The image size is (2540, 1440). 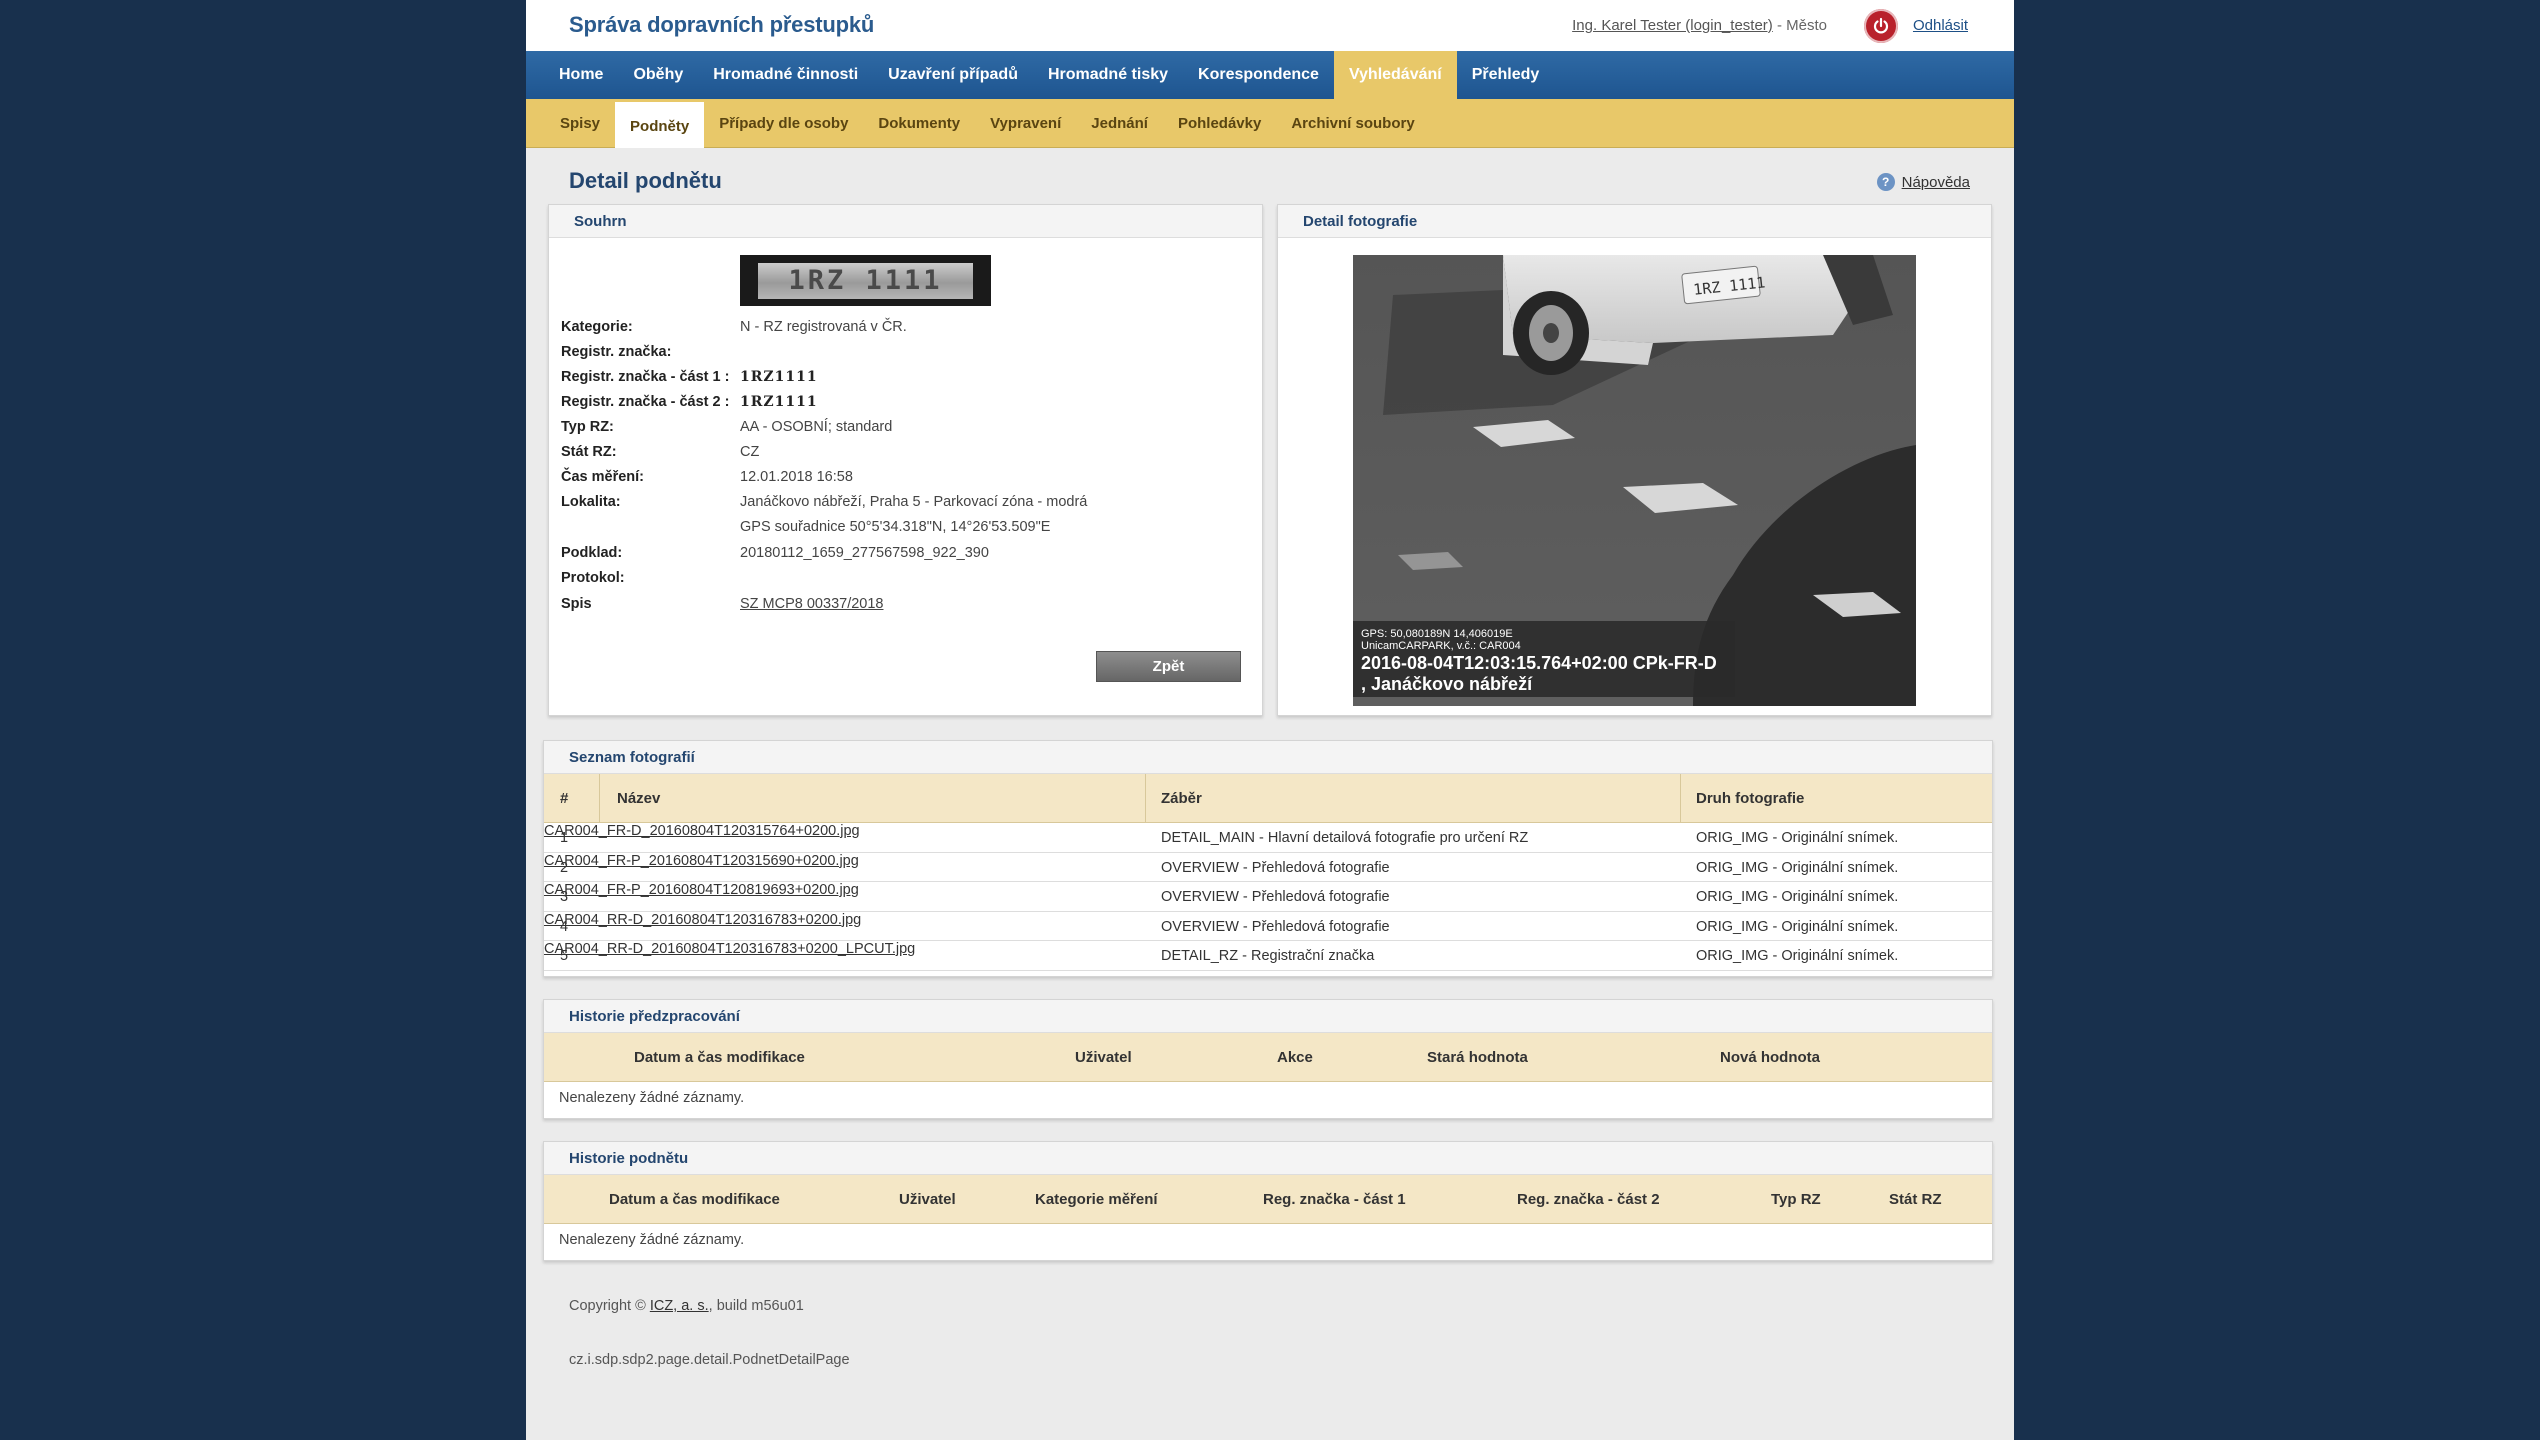 I want to click on help-label: Nápověda, so click(x=1936, y=182).